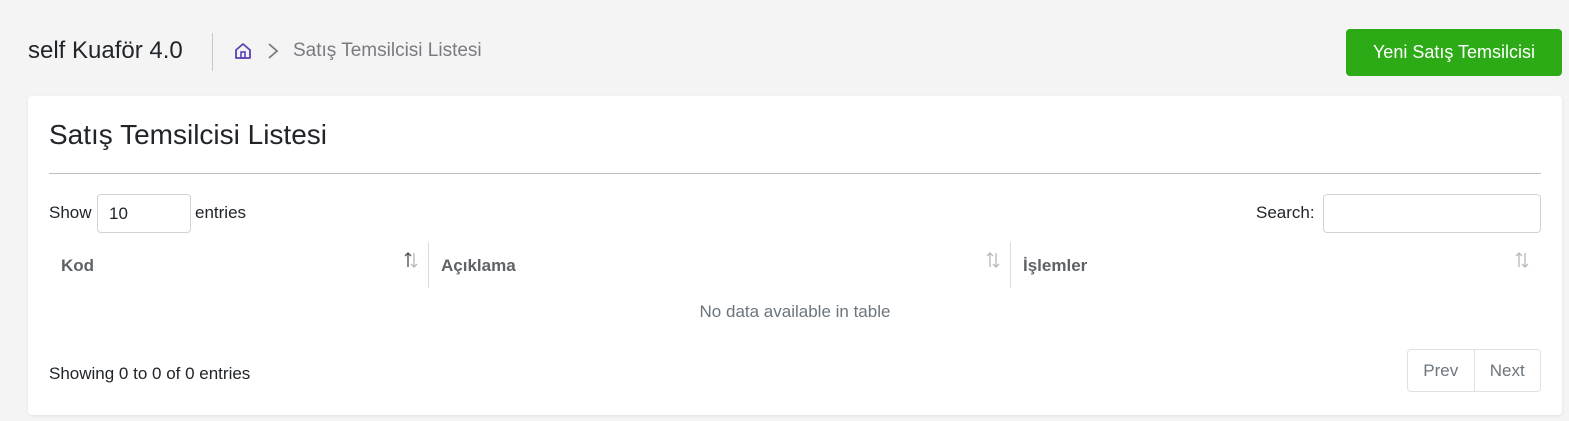 Image resolution: width=1569 pixels, height=421 pixels. Describe the element at coordinates (795, 311) in the screenshot. I see `empty-table-message: No data available in table` at that location.